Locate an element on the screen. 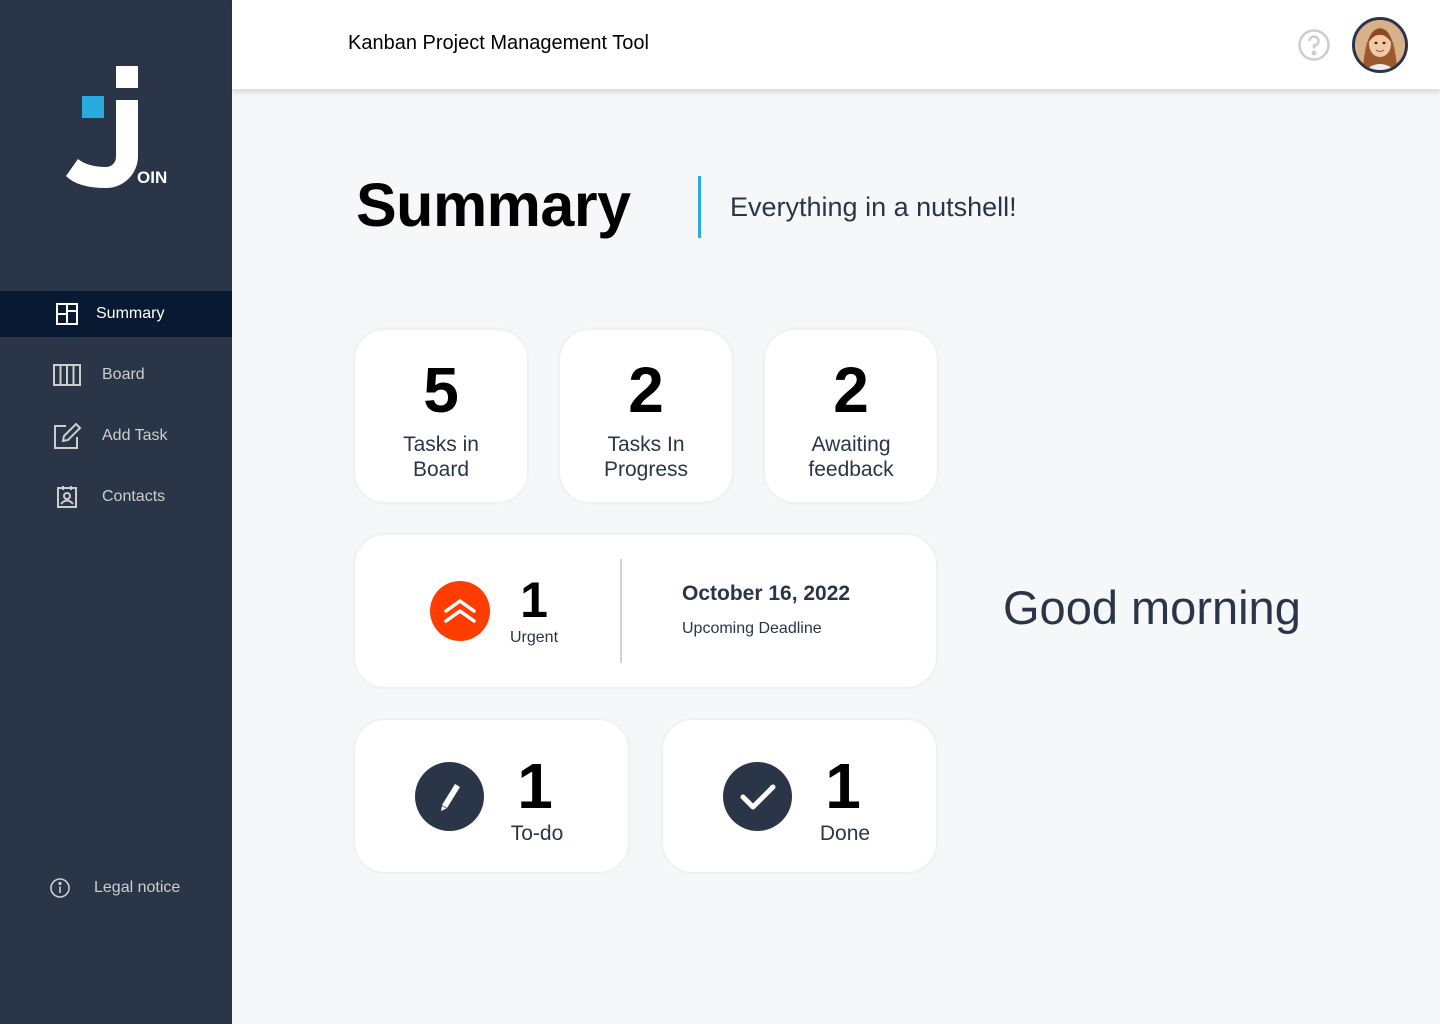 Image resolution: width=1440 pixels, height=1024 pixels. add-task-icon is located at coordinates (67, 436).